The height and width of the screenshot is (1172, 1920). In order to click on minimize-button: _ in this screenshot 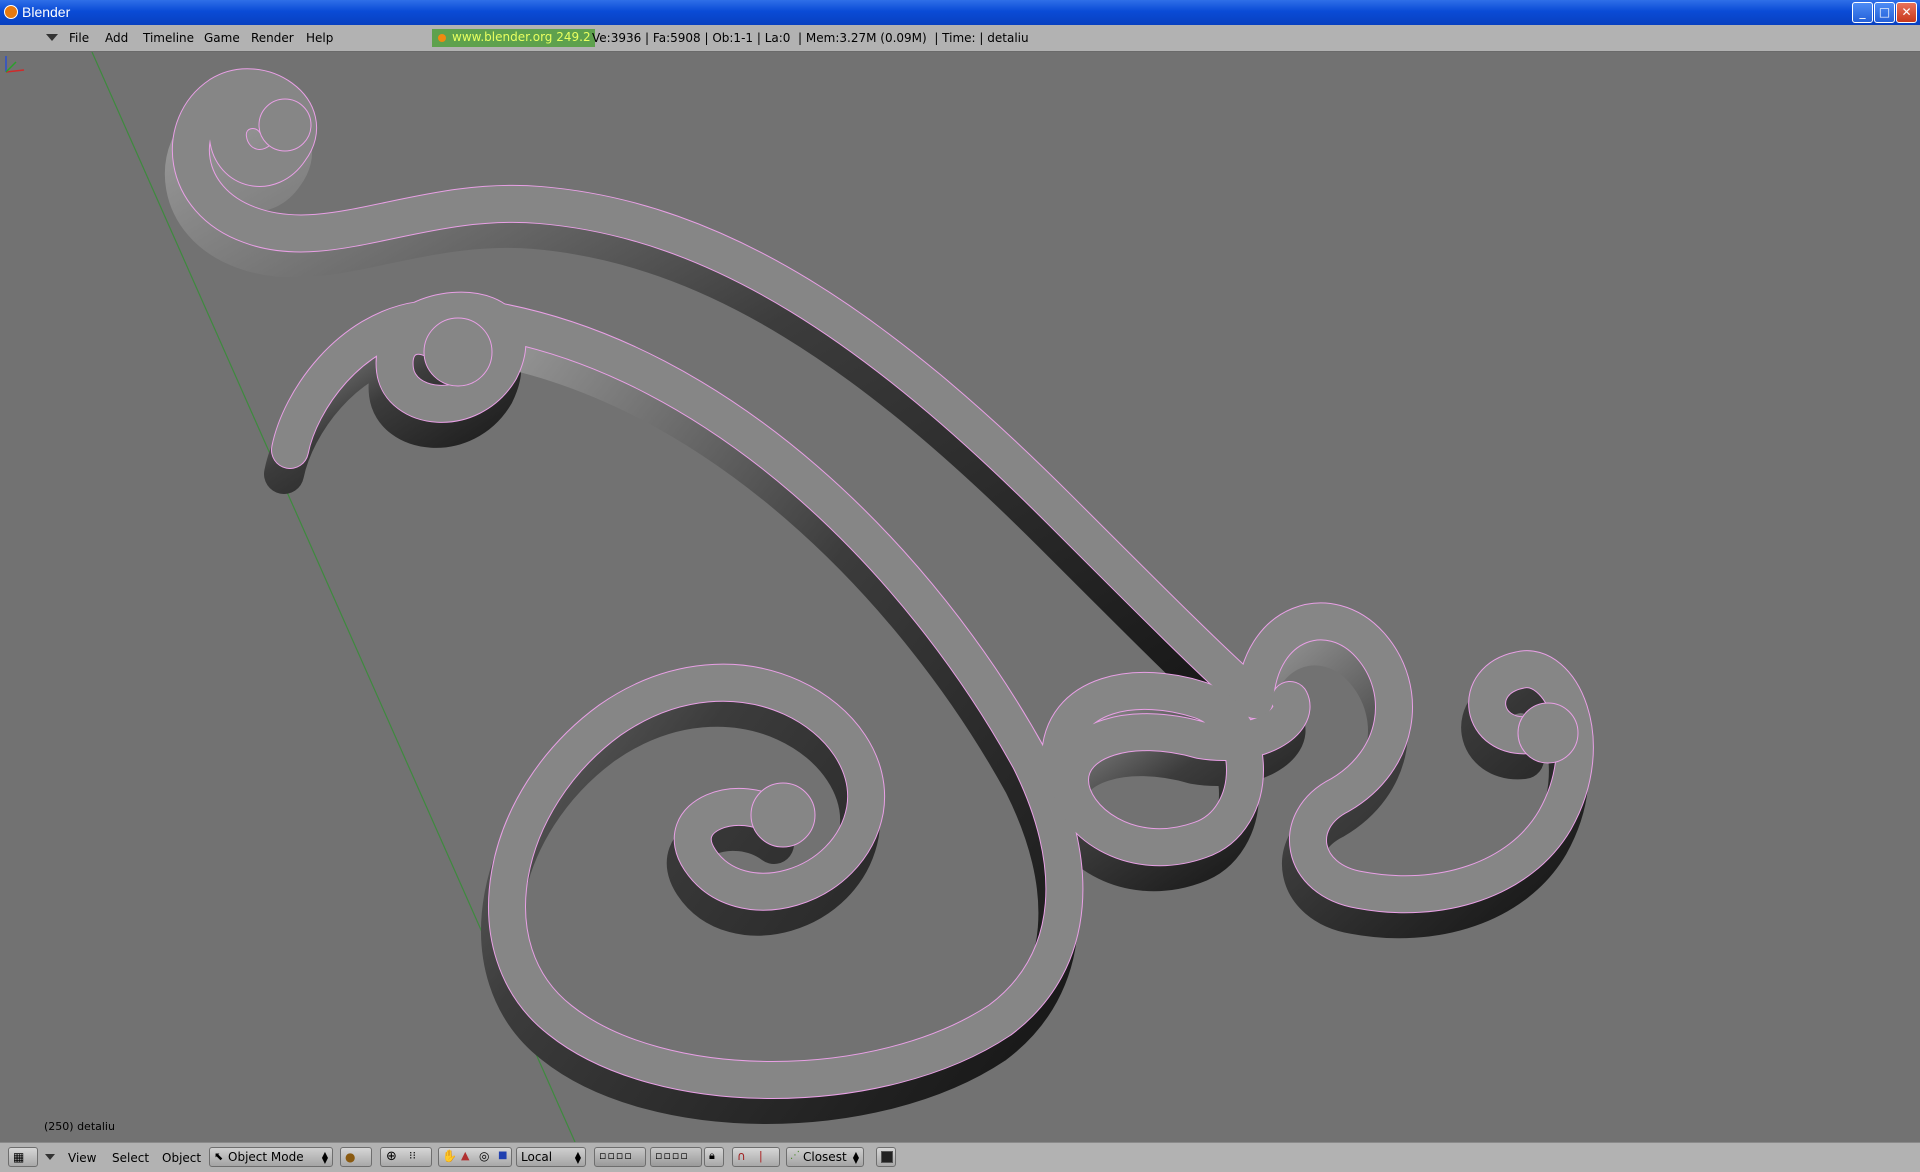, I will do `click(1862, 12)`.